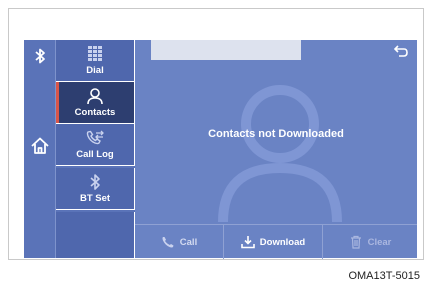  What do you see at coordinates (226, 50) in the screenshot?
I see `contact-search-field` at bounding box center [226, 50].